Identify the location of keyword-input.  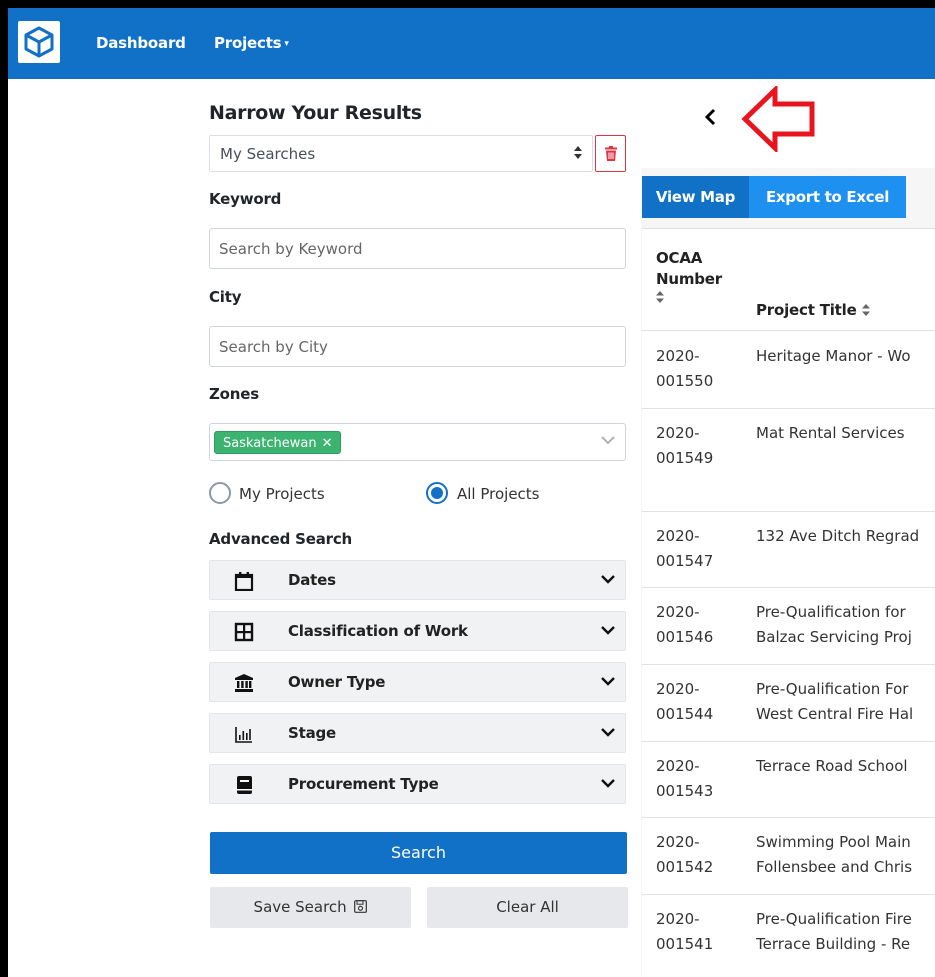
(417, 248).